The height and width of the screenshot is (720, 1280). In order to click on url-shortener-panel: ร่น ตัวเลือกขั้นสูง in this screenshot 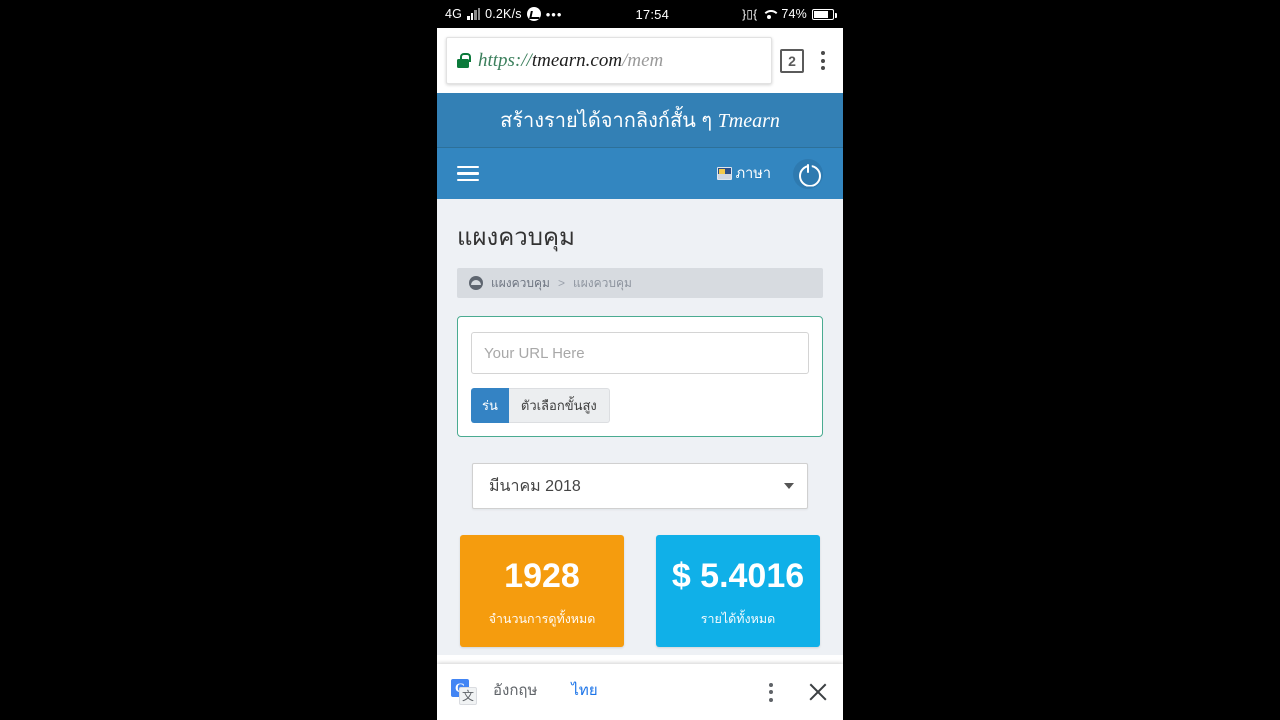, I will do `click(640, 376)`.